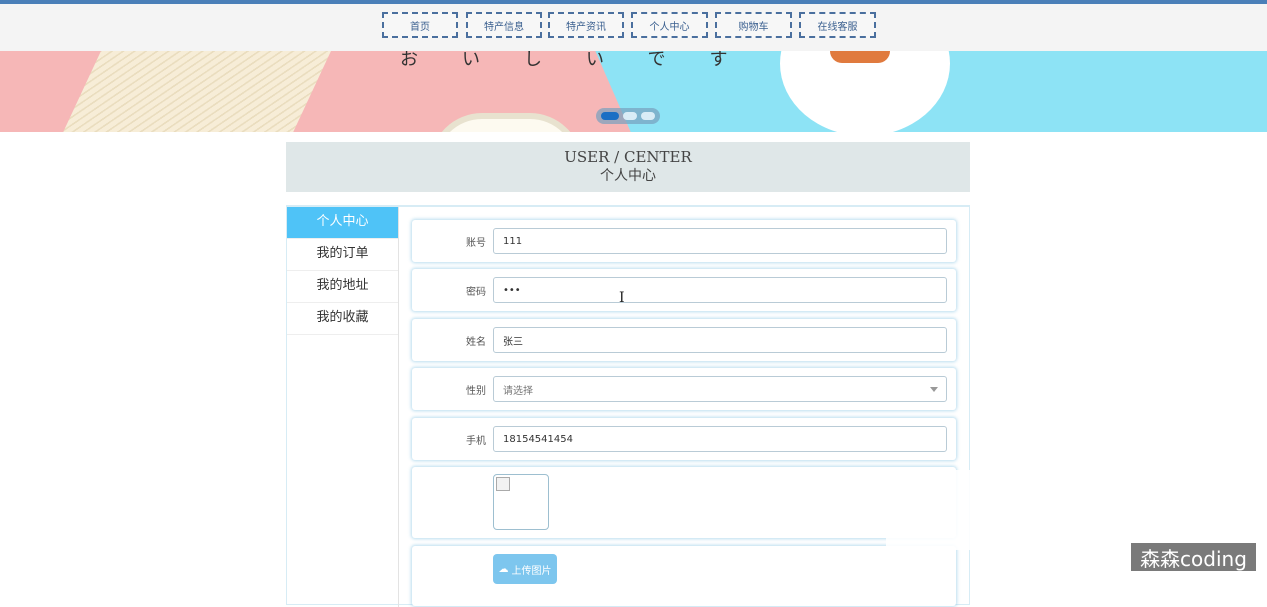  I want to click on page-title-cn: 个人中心, so click(628, 176).